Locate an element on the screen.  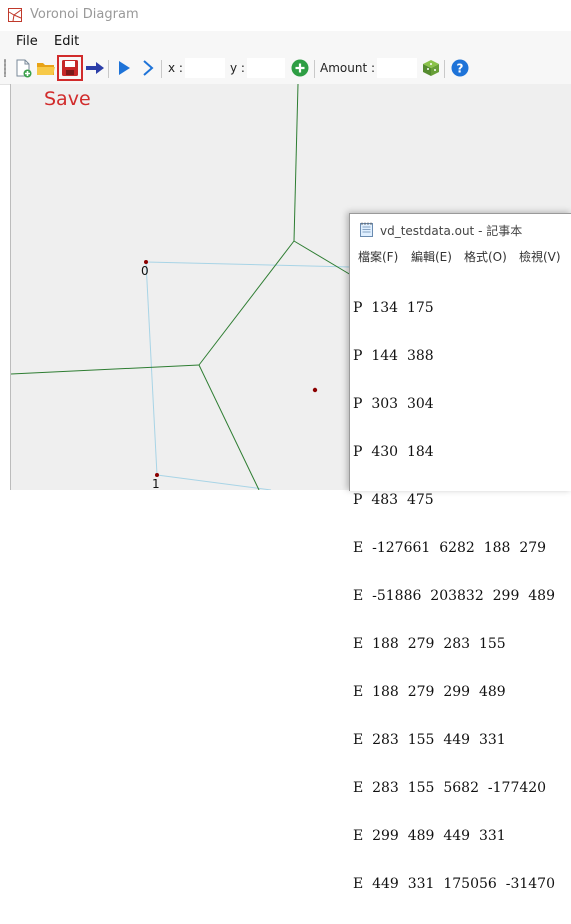
notepad-menu-format: 格式(O) is located at coordinates (485, 256).